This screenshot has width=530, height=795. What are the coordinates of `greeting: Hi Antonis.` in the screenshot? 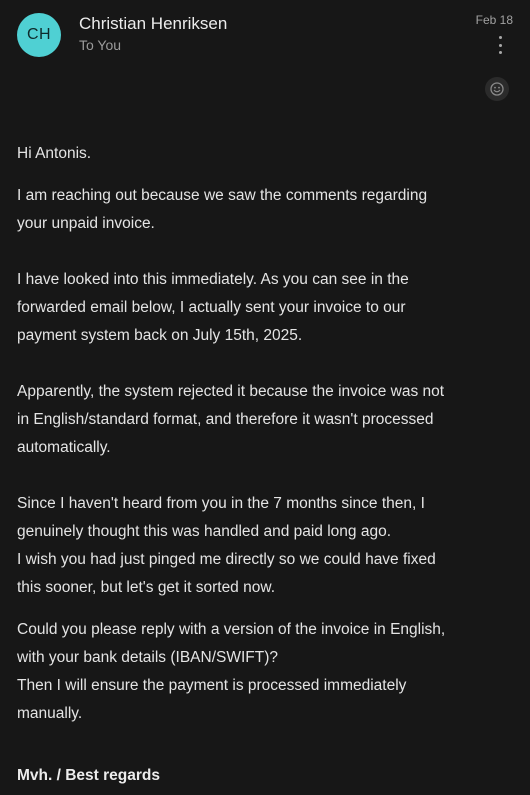 It's located at (54, 153).